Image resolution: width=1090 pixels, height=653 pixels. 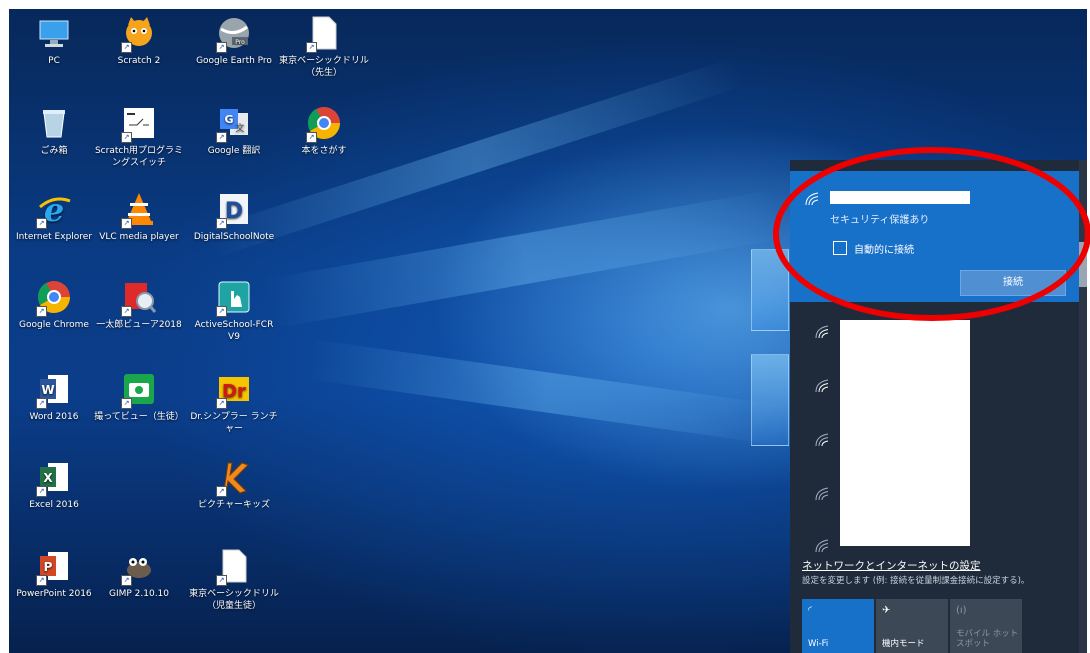 I want to click on dr-simpler-icon: Dr ↗, so click(x=234, y=390).